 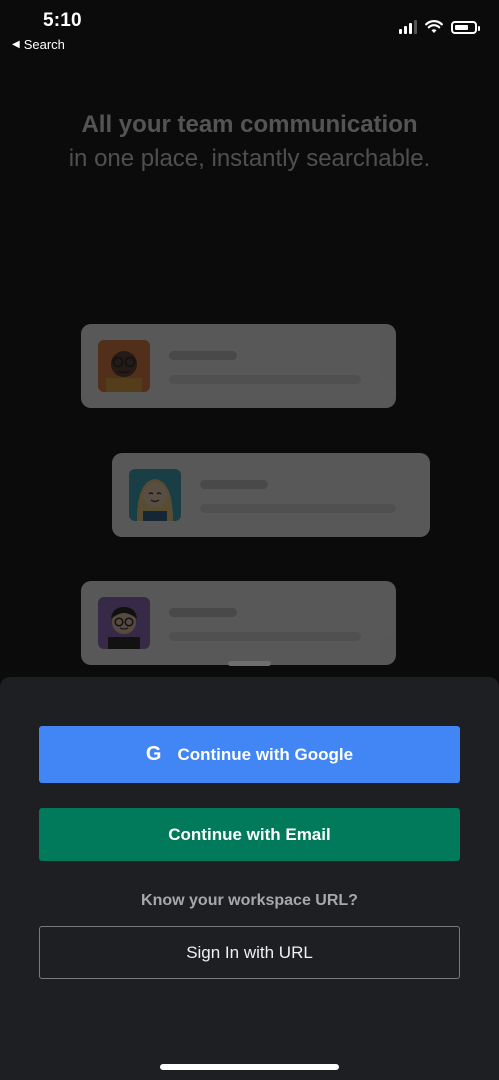 I want to click on headline-line-2: in one place, instantly searchable., so click(x=249, y=158).